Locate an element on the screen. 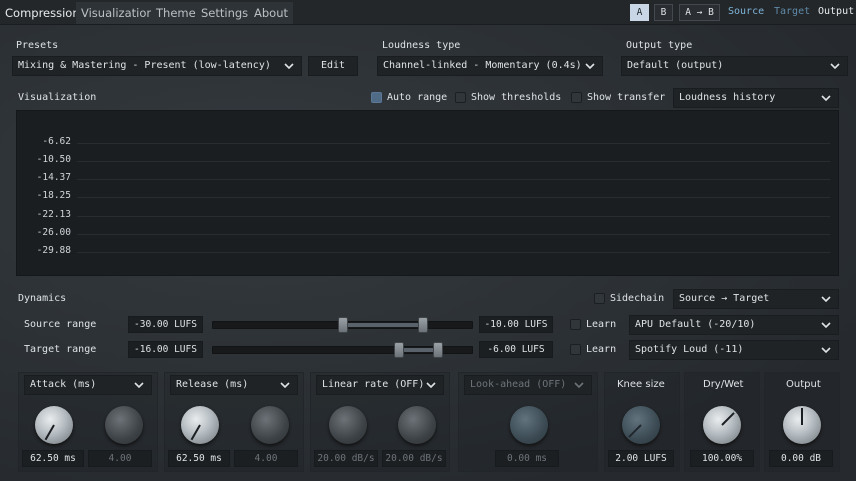 Image resolution: width=856 pixels, height=481 pixels. release-knob is located at coordinates (200, 425).